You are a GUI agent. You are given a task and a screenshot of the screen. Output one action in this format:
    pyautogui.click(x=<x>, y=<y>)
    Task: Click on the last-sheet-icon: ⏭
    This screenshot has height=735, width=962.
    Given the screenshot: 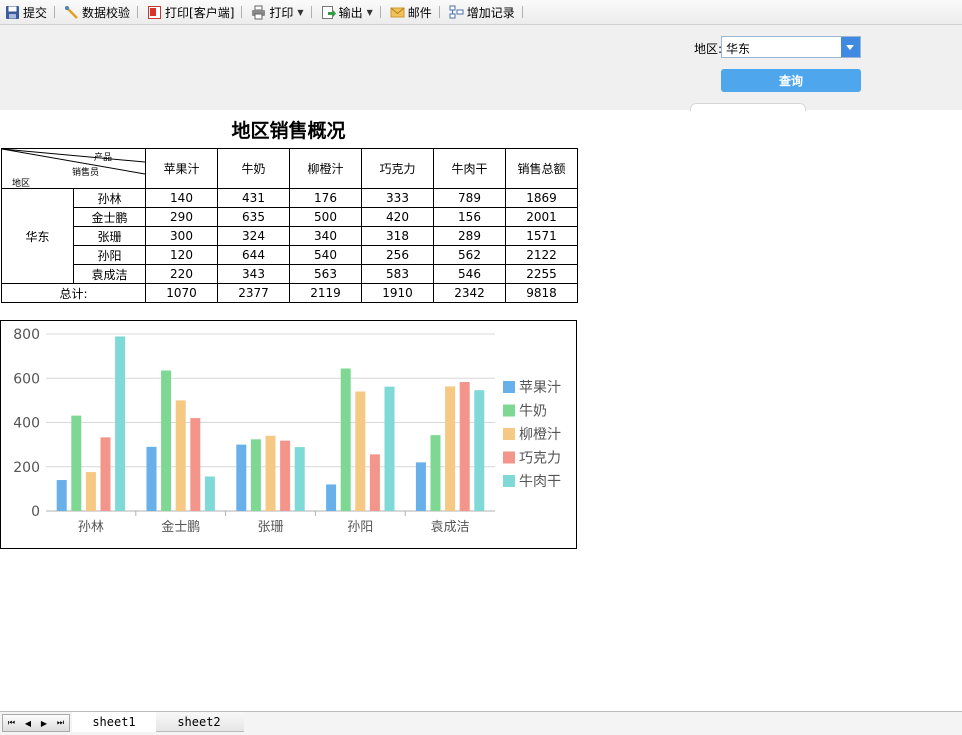 What is the action you would take?
    pyautogui.click(x=60, y=723)
    